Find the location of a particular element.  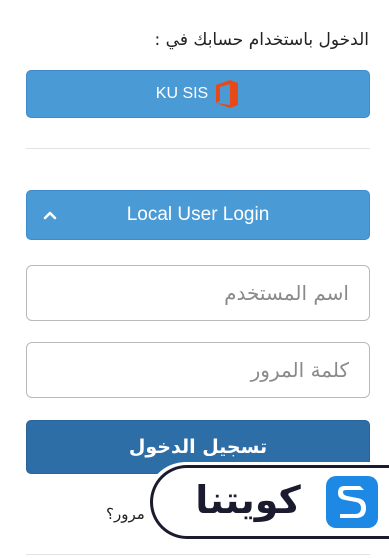

ku-sis-login-button: KU SIS is located at coordinates (198, 94).